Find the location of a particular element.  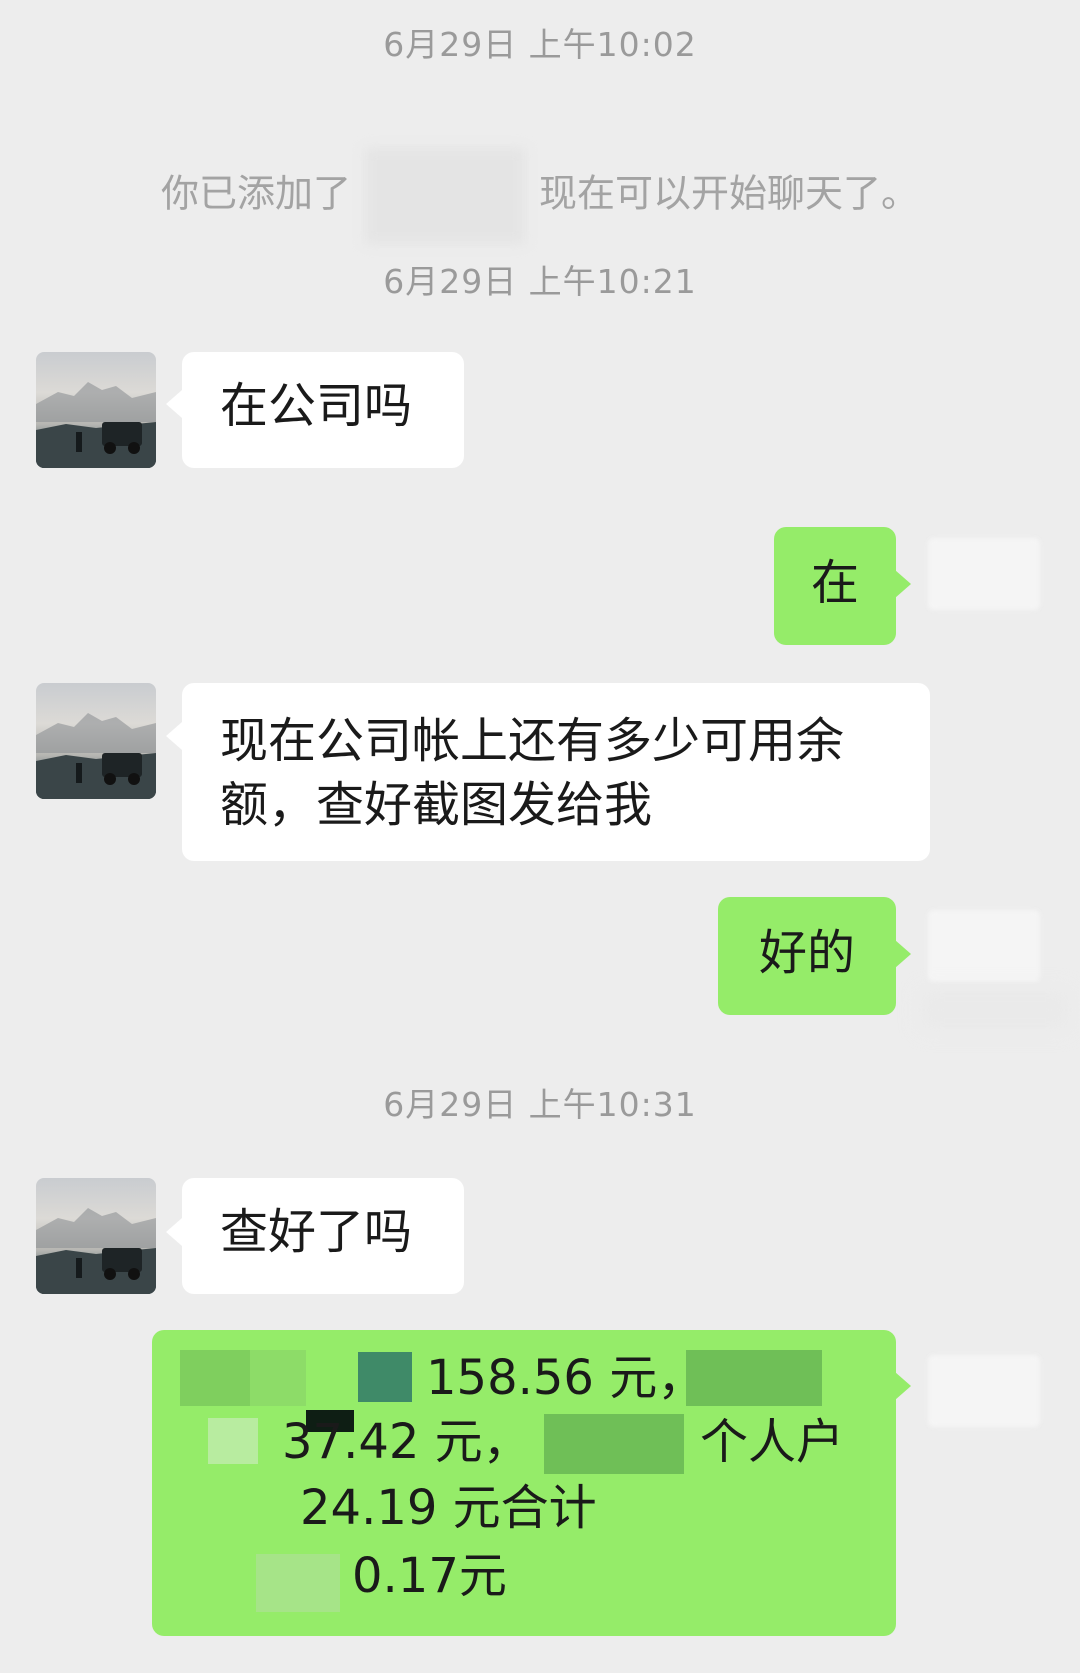

my-message-bubble: 好的 is located at coordinates (807, 956).